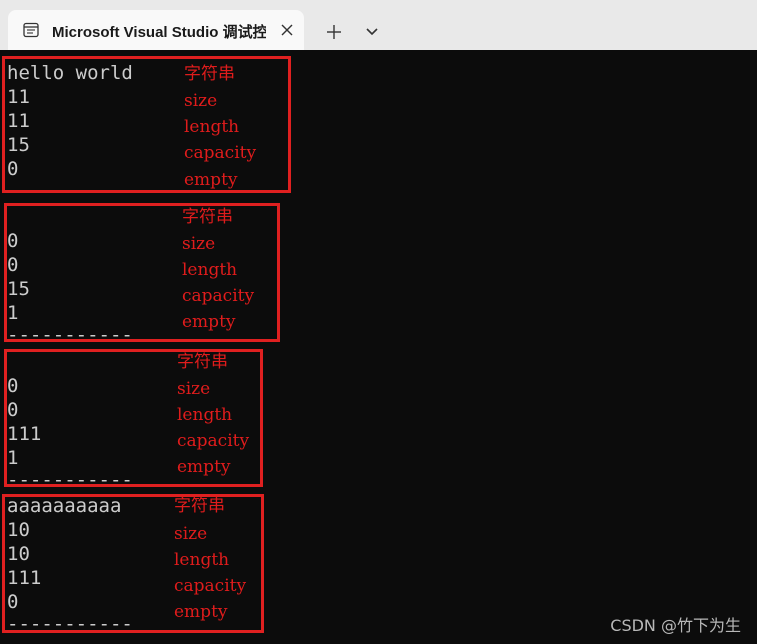 Image resolution: width=757 pixels, height=644 pixels. Describe the element at coordinates (159, 32) in the screenshot. I see `tab-title: Microsoft Visual Studio 调试控` at that location.